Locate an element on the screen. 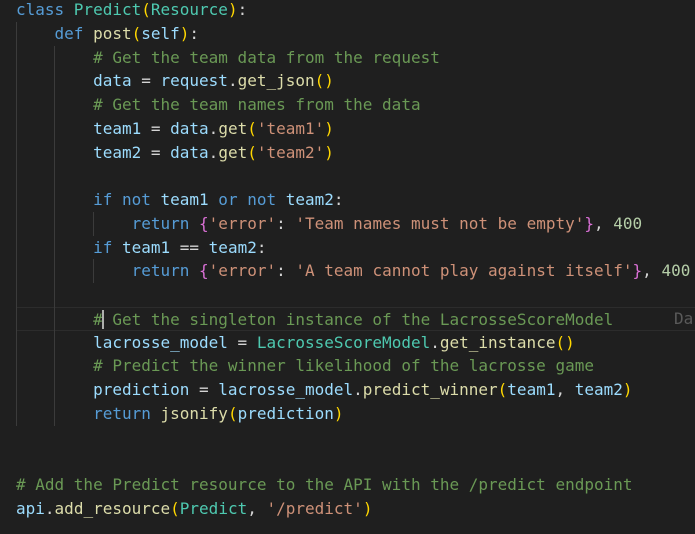  code-token: self is located at coordinates (160, 33).